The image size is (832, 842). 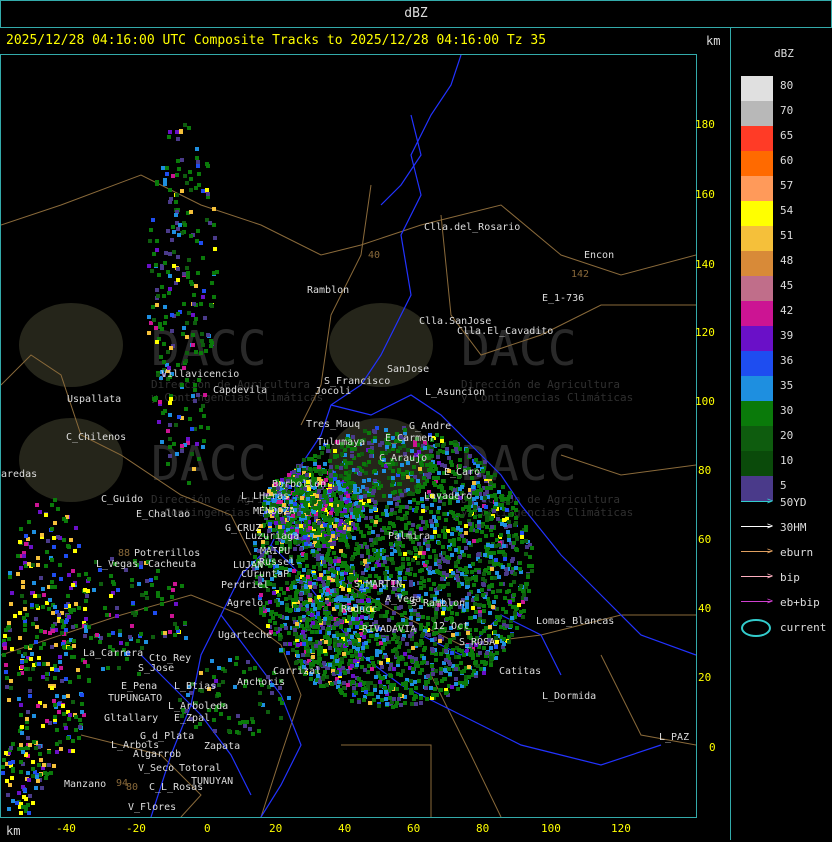 I want to click on legend-label-30: 30, so click(x=787, y=410).